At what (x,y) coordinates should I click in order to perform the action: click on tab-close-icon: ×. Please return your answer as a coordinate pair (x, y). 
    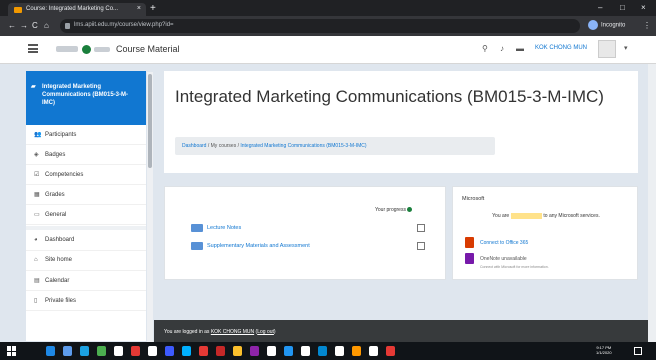
    Looking at the image, I should click on (139, 8).